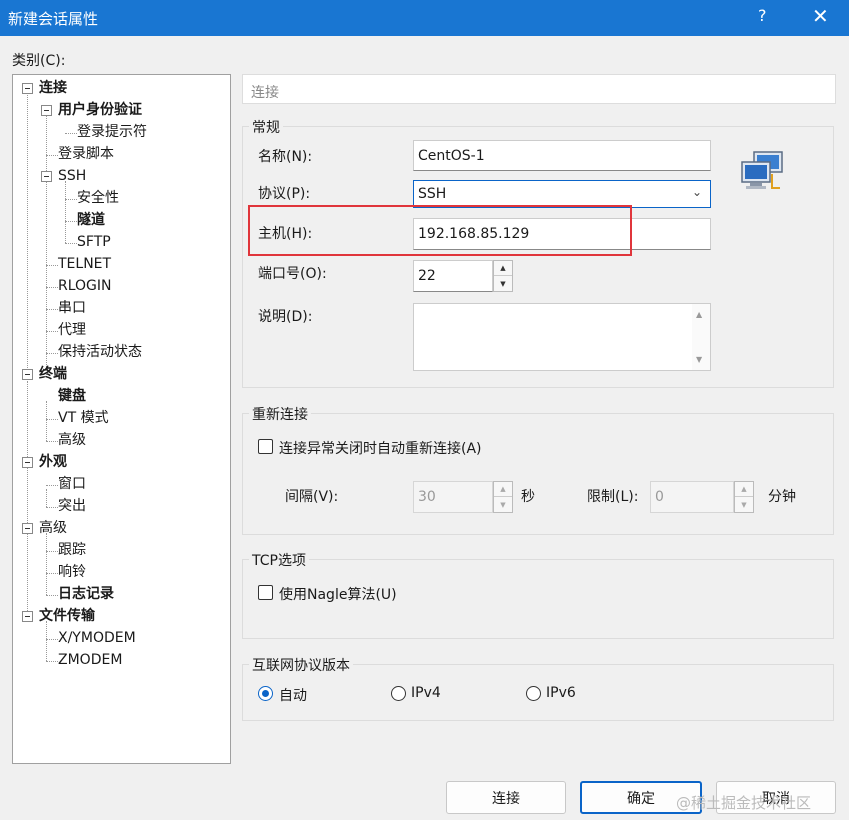  What do you see at coordinates (699, 359) in the screenshot?
I see `scroll-down-icon: ▼` at bounding box center [699, 359].